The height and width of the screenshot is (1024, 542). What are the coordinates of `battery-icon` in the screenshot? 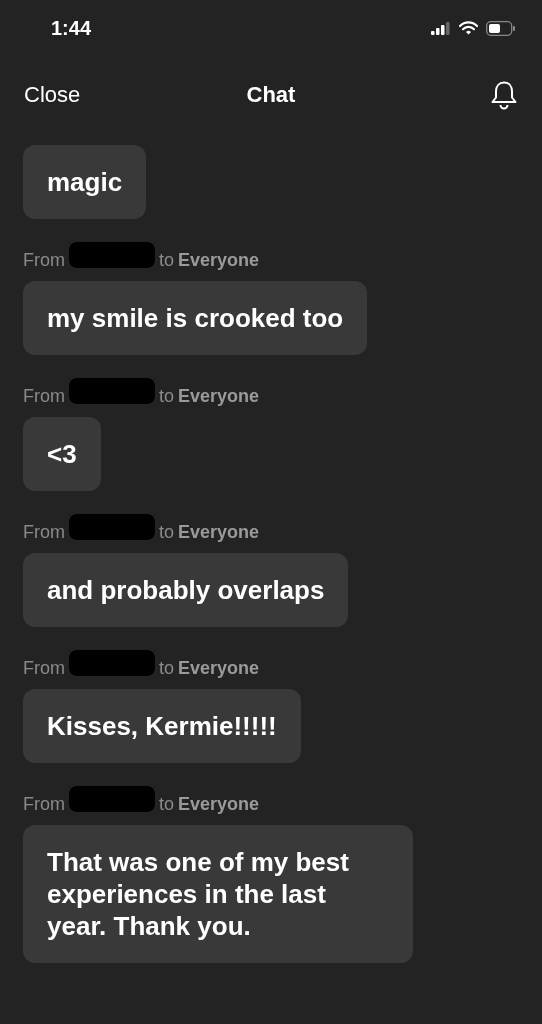 It's located at (501, 28).